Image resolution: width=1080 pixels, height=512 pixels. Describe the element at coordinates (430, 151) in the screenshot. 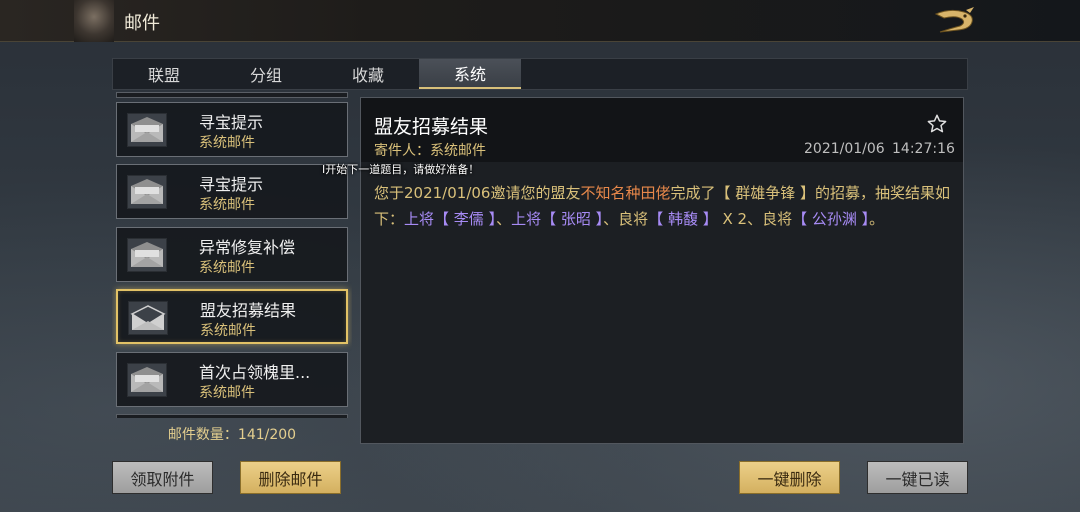

I see `mail-detail-sender: 寄件人：系统邮件` at that location.